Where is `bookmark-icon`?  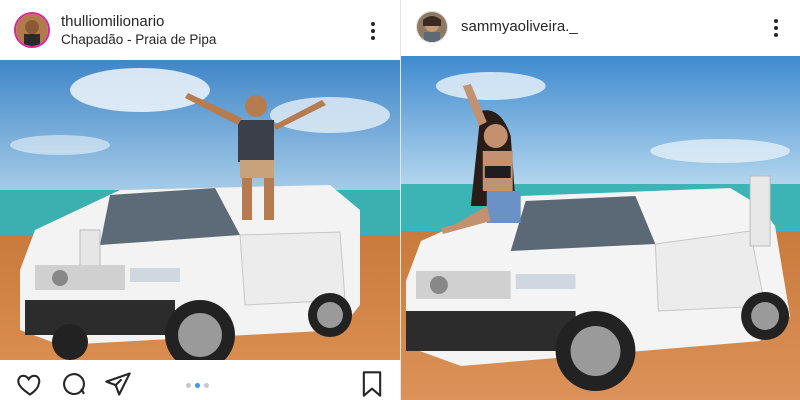 bookmark-icon is located at coordinates (372, 384).